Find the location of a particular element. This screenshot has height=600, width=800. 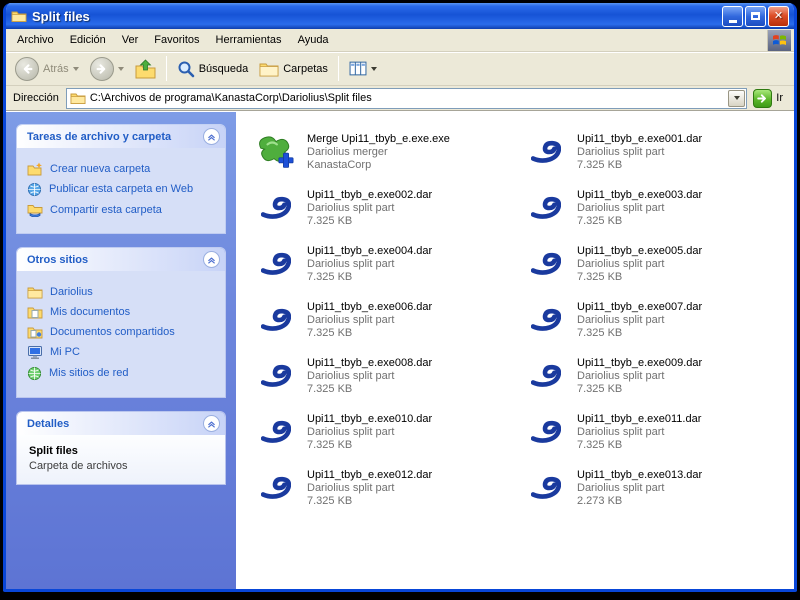

file-name: Upi11_tbyb_e.exe004.dar is located at coordinates (369, 251).